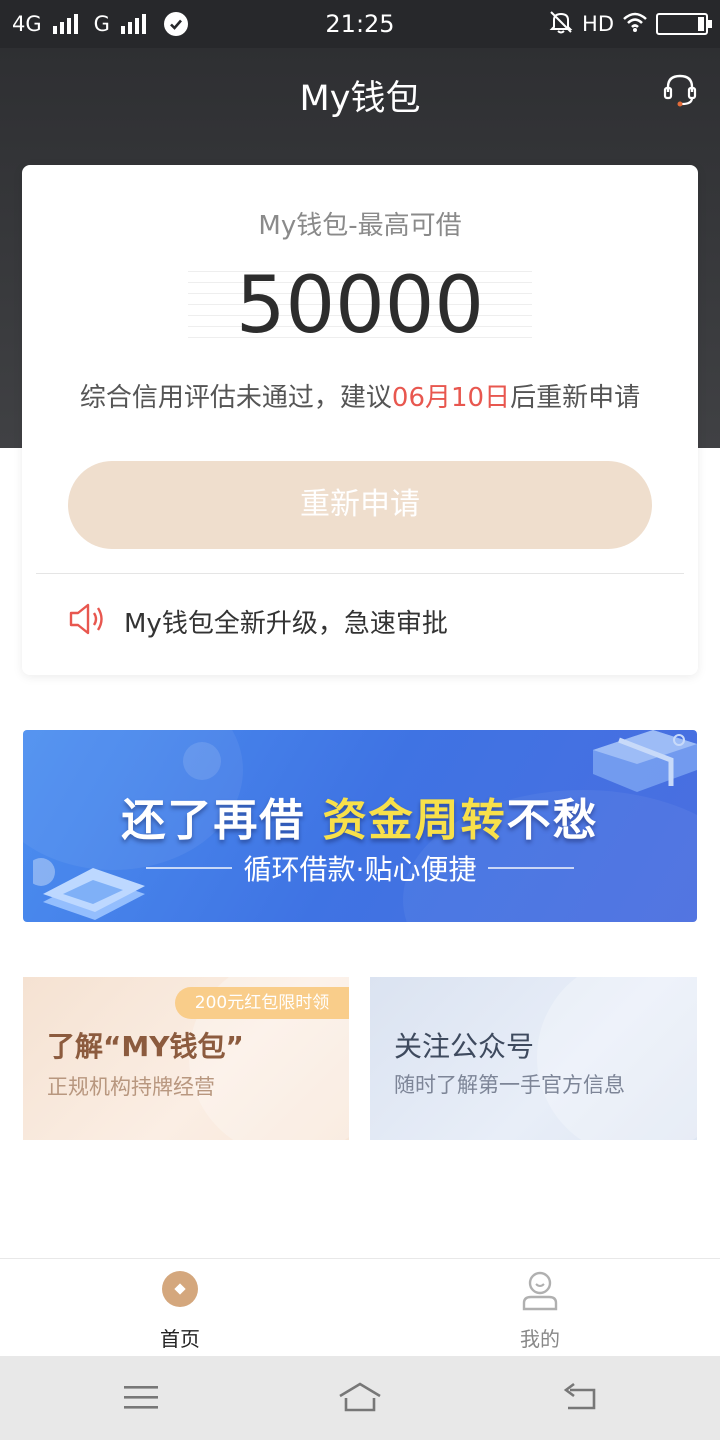  What do you see at coordinates (464, 1046) in the screenshot?
I see `follow-card-title: 关注公众号` at bounding box center [464, 1046].